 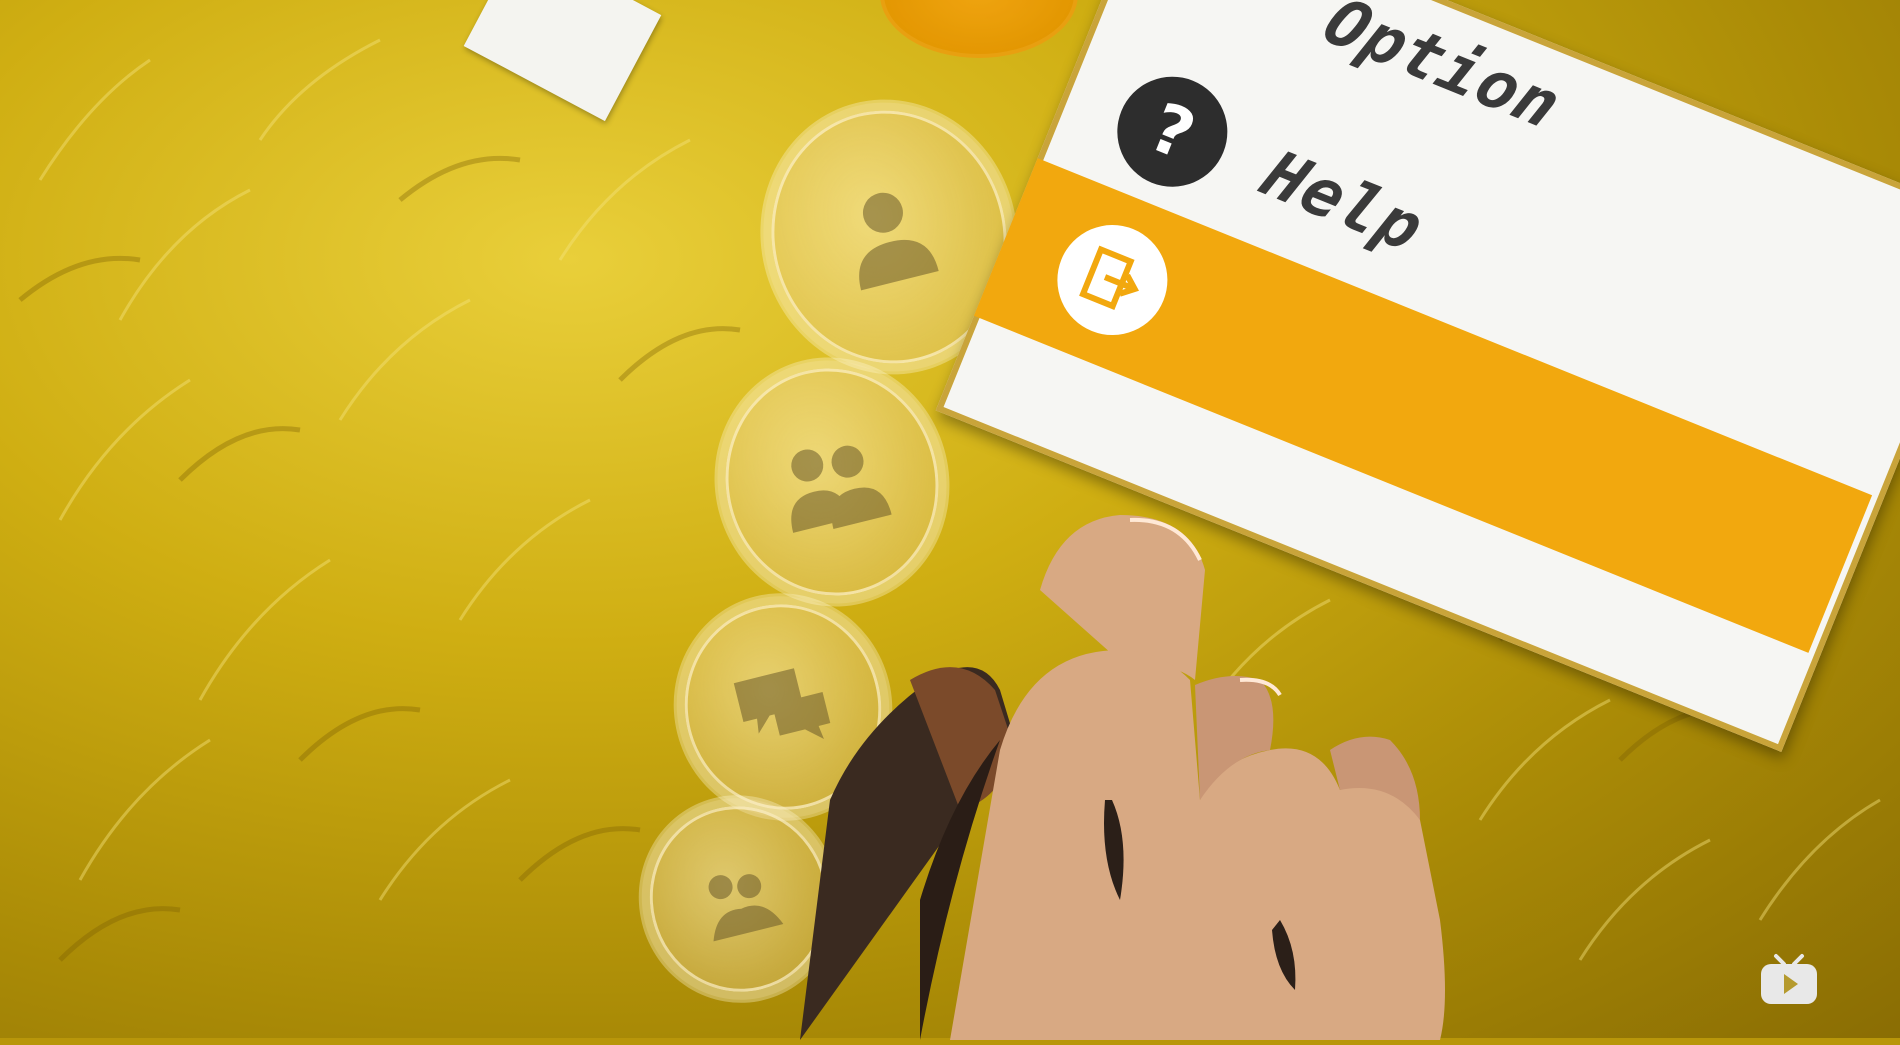 I want to click on logout-icon, so click(x=1112, y=280).